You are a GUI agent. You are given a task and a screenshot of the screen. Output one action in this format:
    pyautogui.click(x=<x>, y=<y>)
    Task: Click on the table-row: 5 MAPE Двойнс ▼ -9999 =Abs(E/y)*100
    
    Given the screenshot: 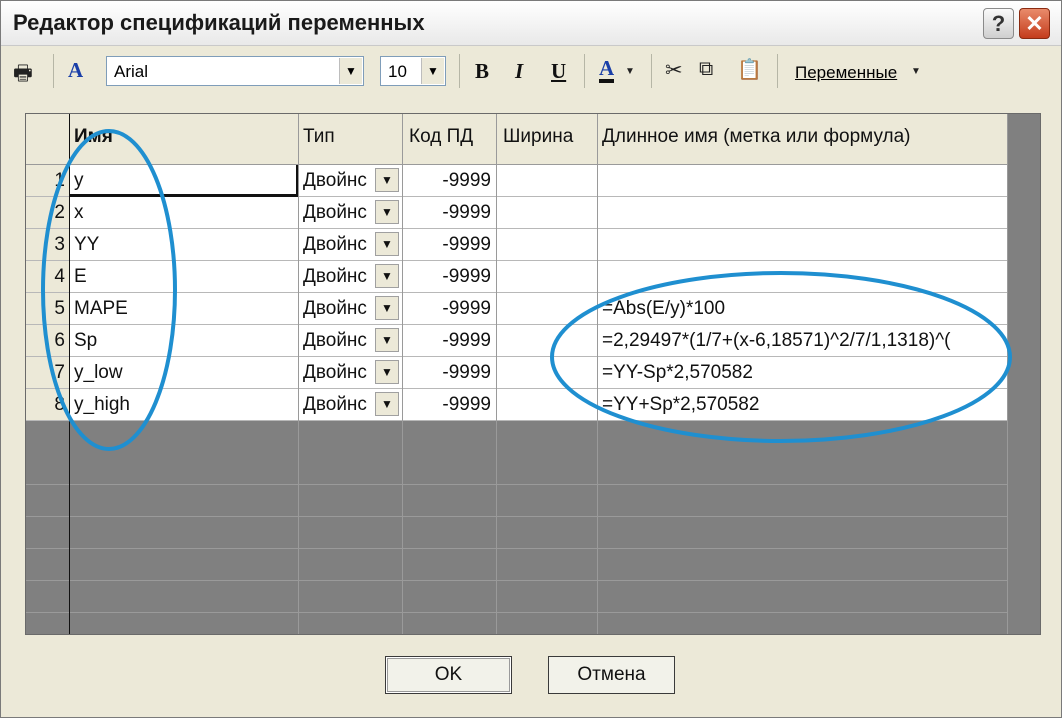 What is the action you would take?
    pyautogui.click(x=517, y=309)
    